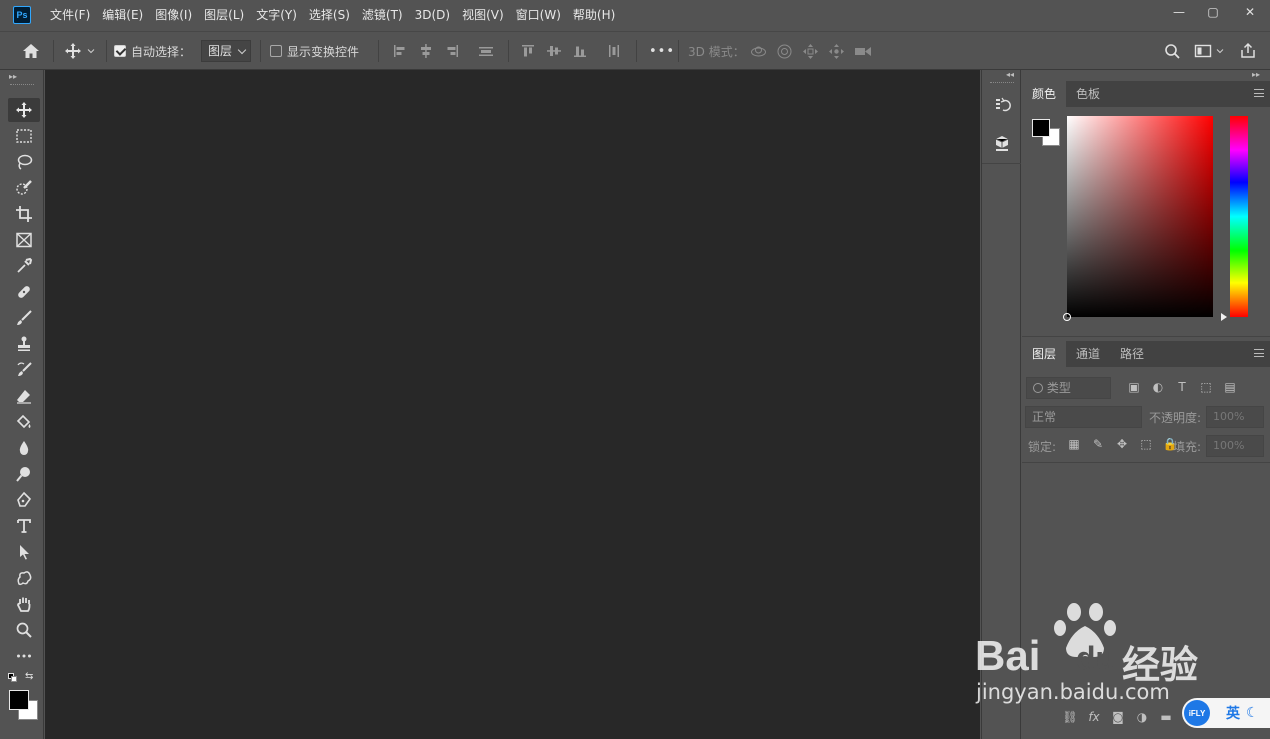 This screenshot has height=739, width=1270. Describe the element at coordinates (24, 526) in the screenshot. I see `type-tool` at that location.